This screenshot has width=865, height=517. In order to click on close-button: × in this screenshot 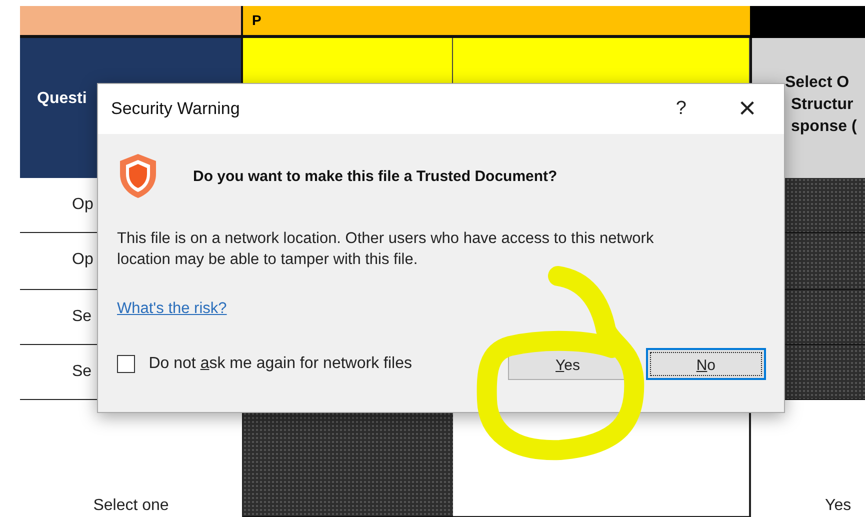, I will do `click(747, 109)`.